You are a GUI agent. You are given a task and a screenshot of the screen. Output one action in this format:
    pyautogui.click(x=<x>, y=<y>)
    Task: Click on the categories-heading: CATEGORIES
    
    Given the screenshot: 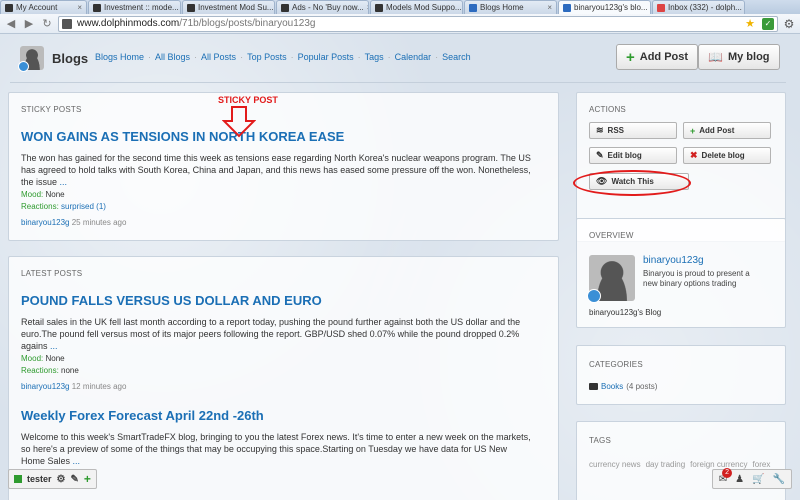 What is the action you would take?
    pyautogui.click(x=616, y=364)
    